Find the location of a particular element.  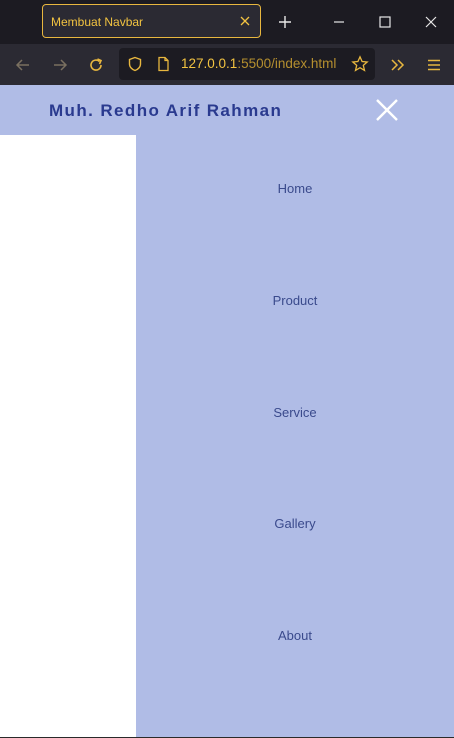

minimize-icon is located at coordinates (339, 22).